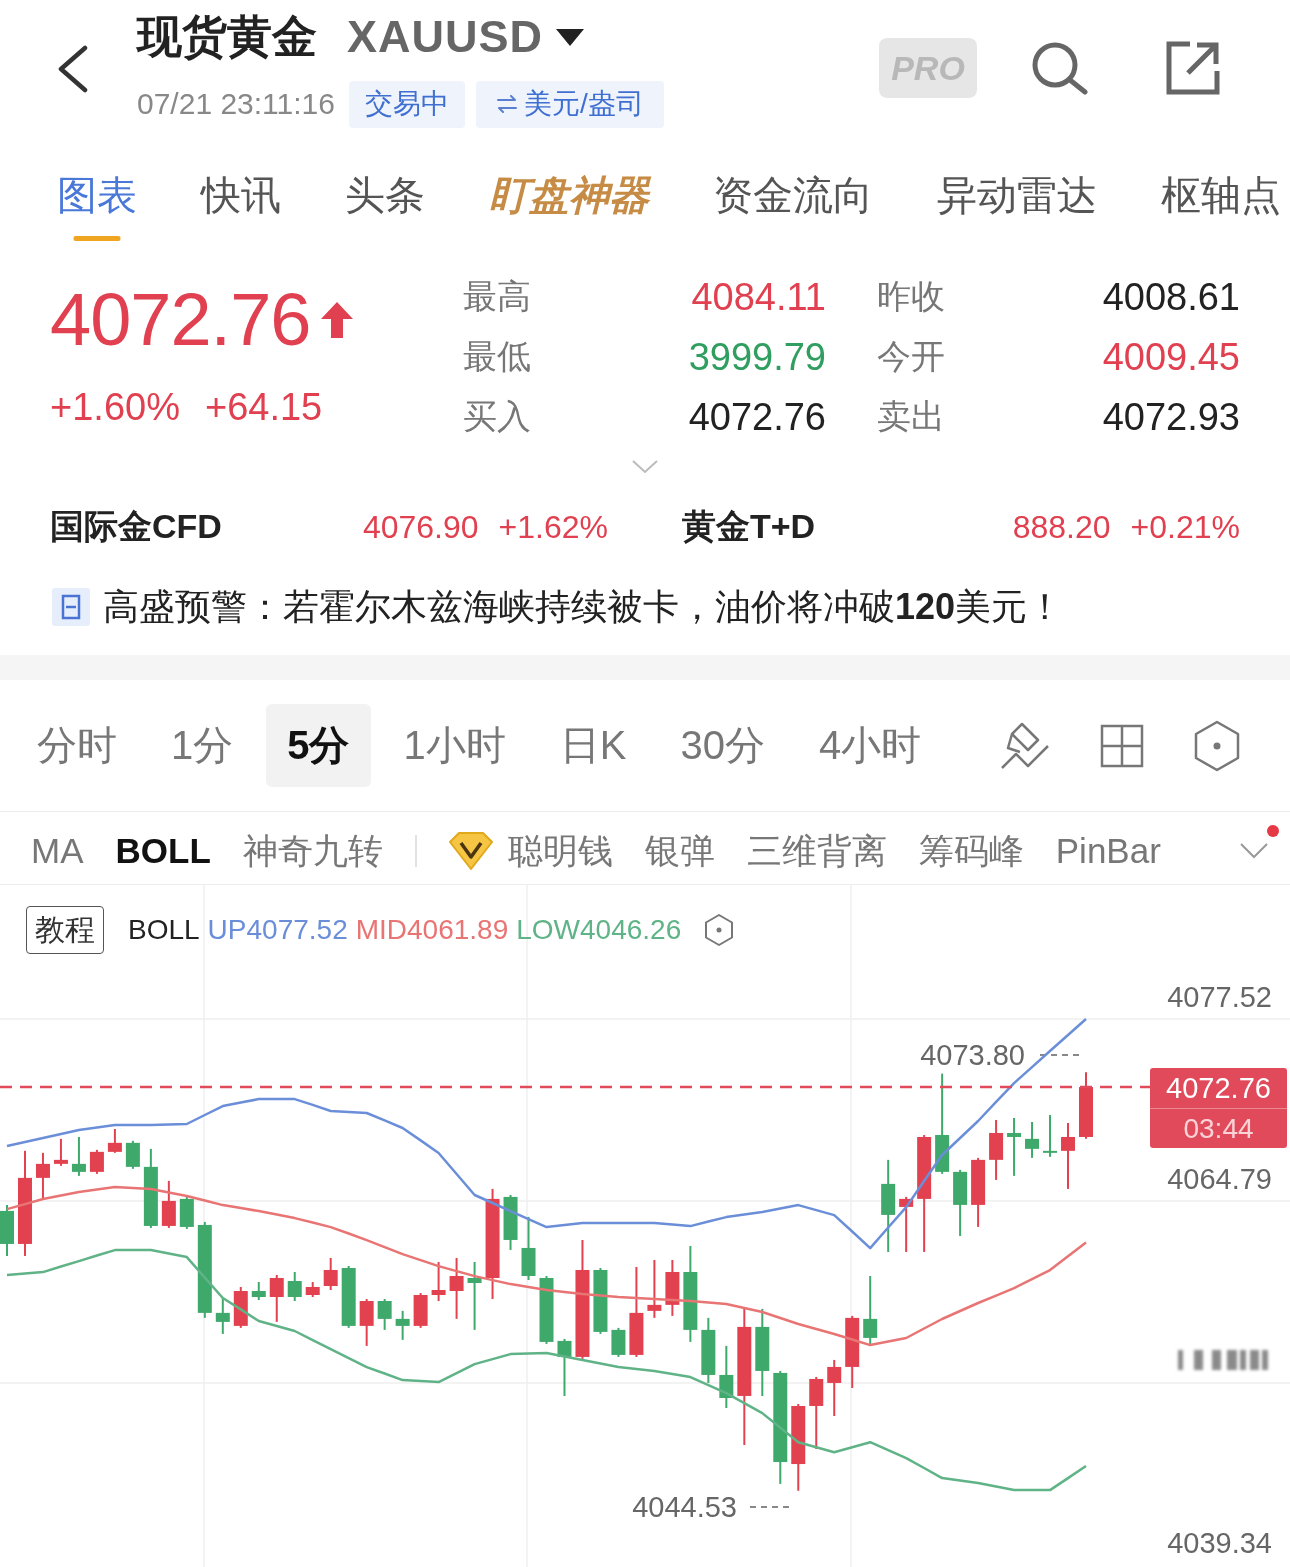 This screenshot has width=1290, height=1567. I want to click on quote-time: 07/21 23:11:16, so click(236, 104).